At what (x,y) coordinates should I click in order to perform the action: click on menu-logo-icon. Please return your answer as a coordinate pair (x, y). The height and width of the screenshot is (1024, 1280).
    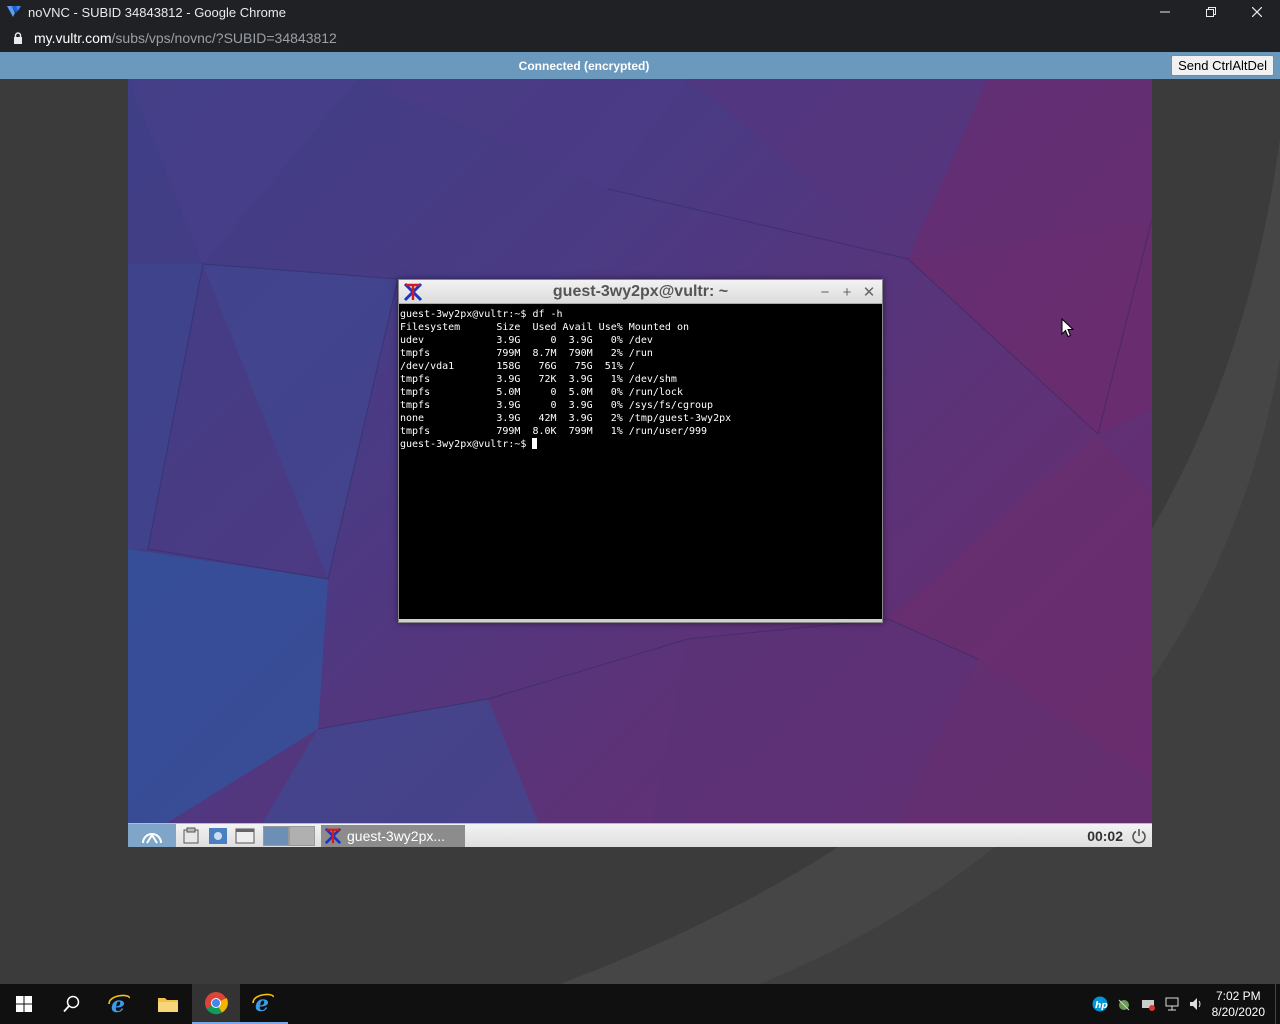
    Looking at the image, I should click on (152, 838).